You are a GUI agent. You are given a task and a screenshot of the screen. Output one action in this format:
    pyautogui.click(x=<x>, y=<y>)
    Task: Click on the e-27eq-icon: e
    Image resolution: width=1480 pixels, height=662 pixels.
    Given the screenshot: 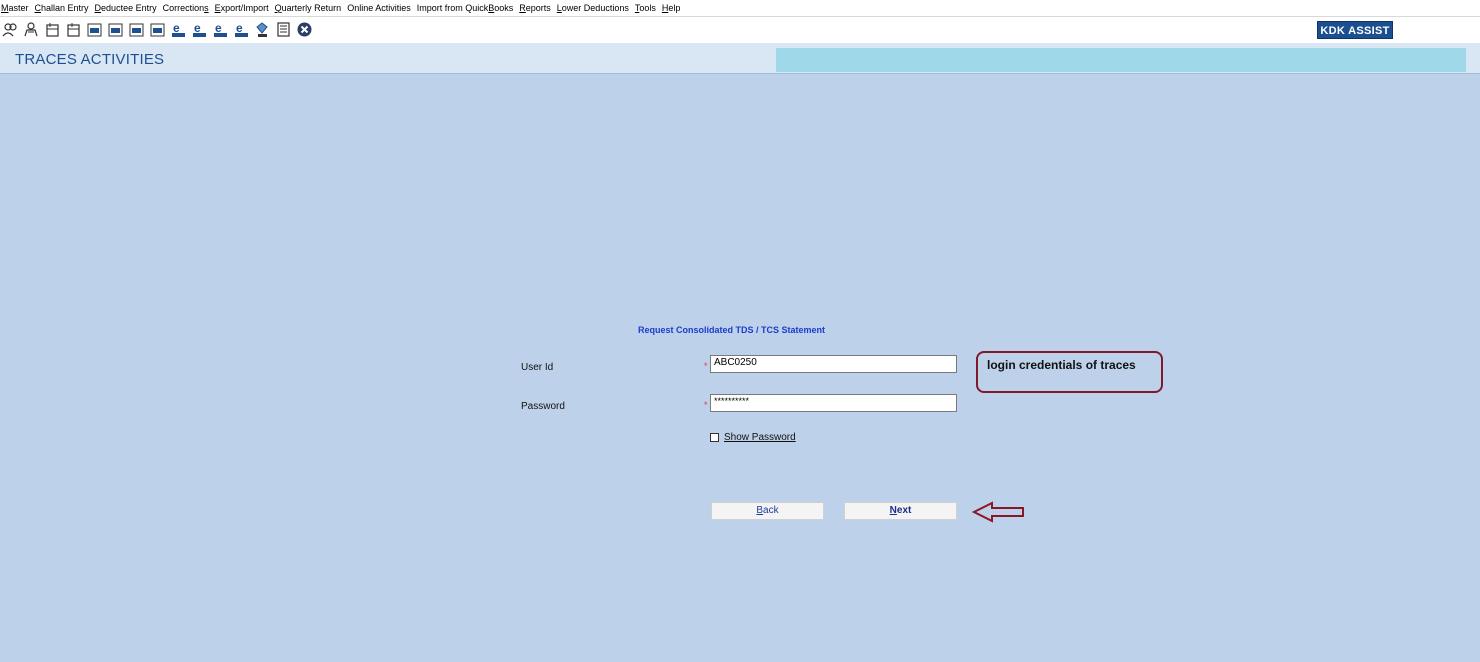 What is the action you would take?
    pyautogui.click(x=241, y=29)
    